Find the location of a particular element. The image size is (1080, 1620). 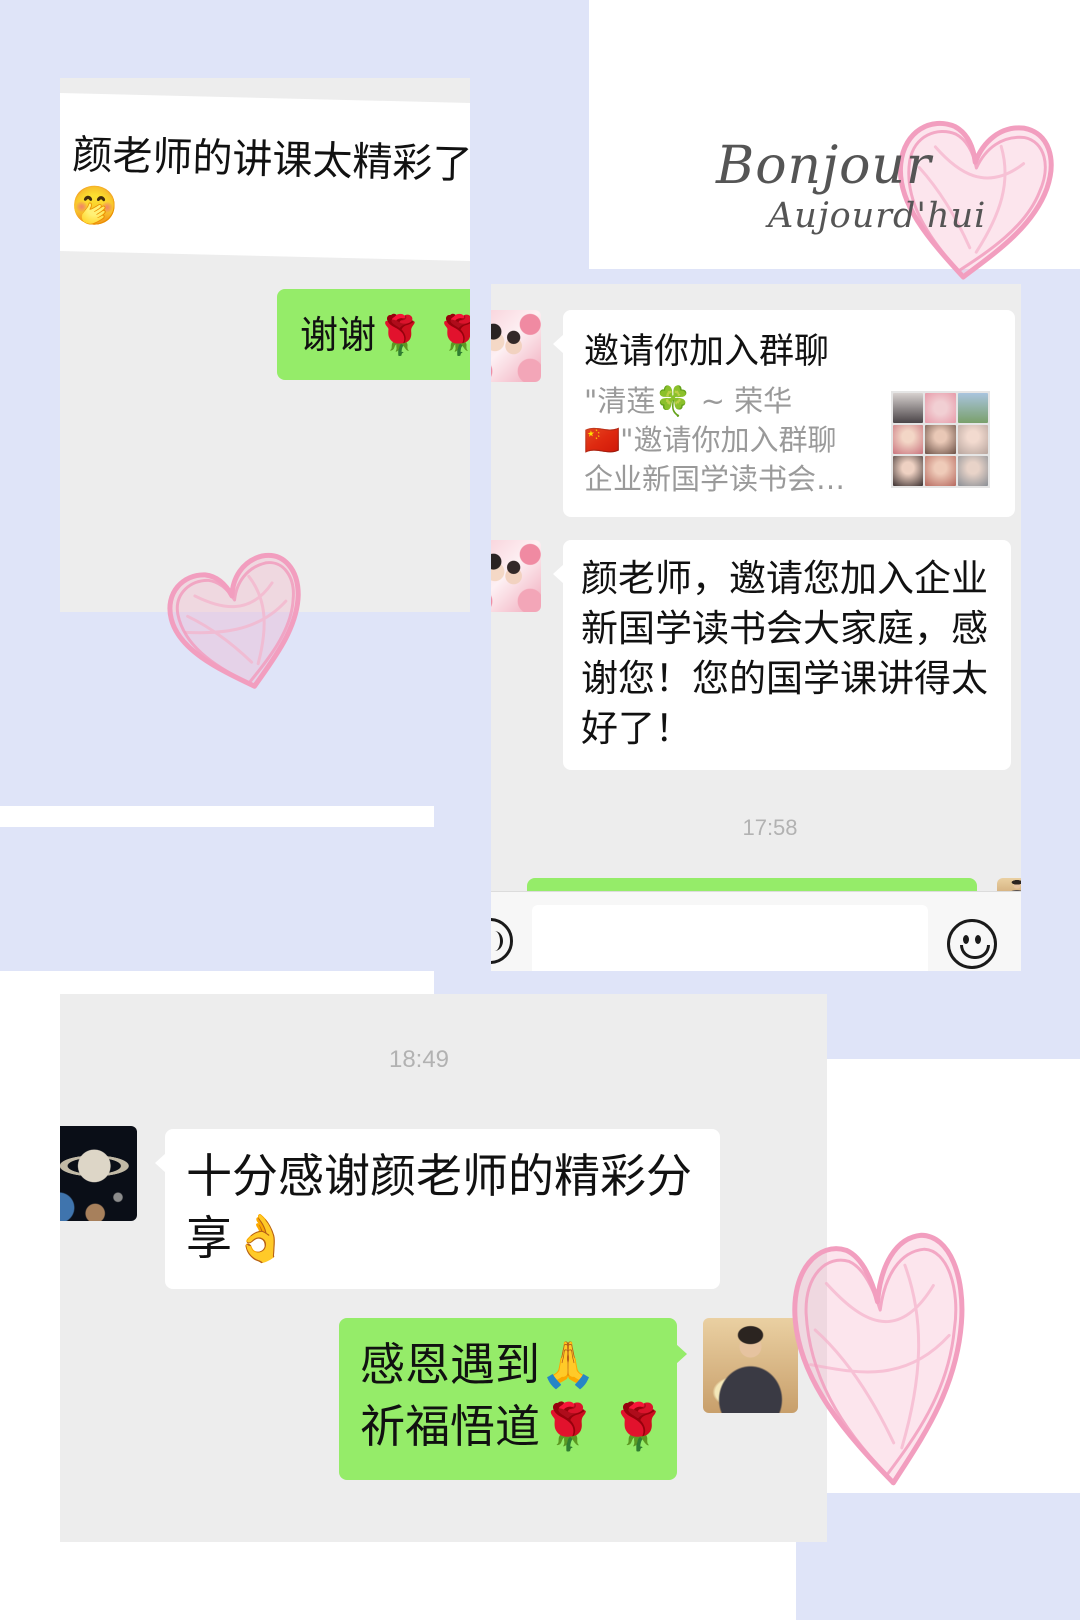

message-input is located at coordinates (730, 938).